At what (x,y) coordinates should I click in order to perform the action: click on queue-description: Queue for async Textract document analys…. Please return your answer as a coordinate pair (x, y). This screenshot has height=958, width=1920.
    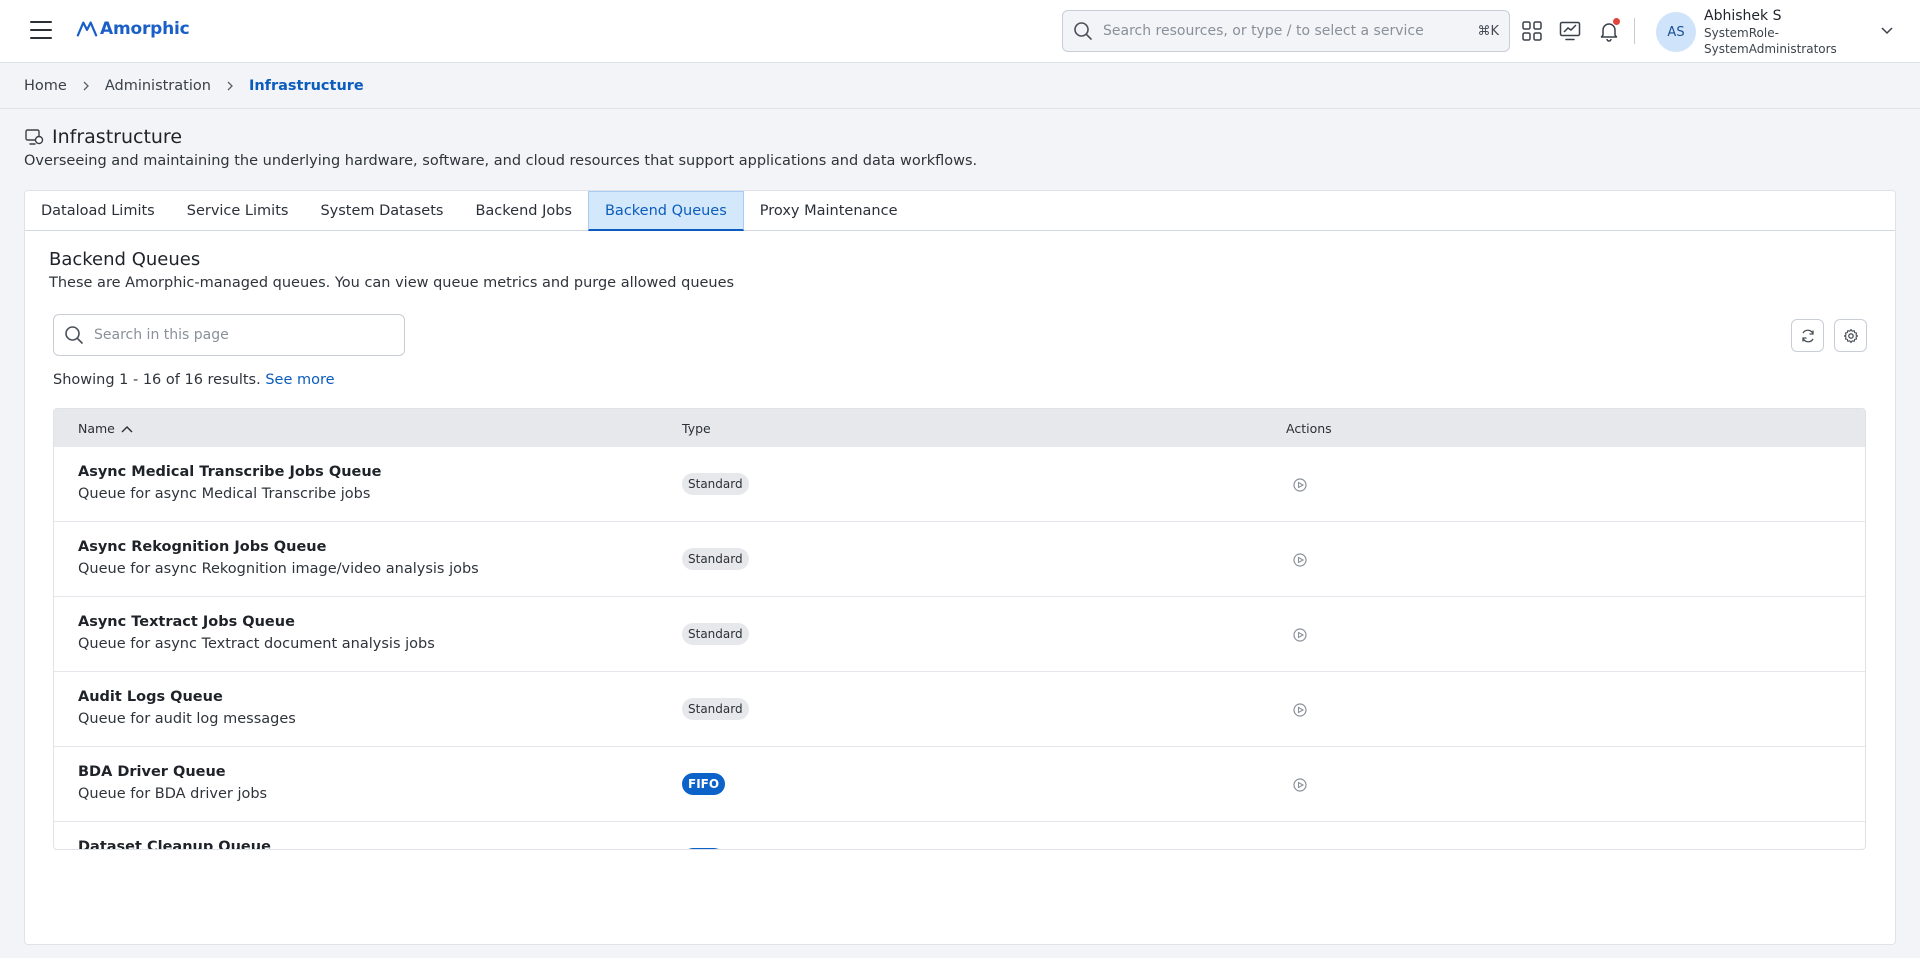
    Looking at the image, I should click on (256, 644).